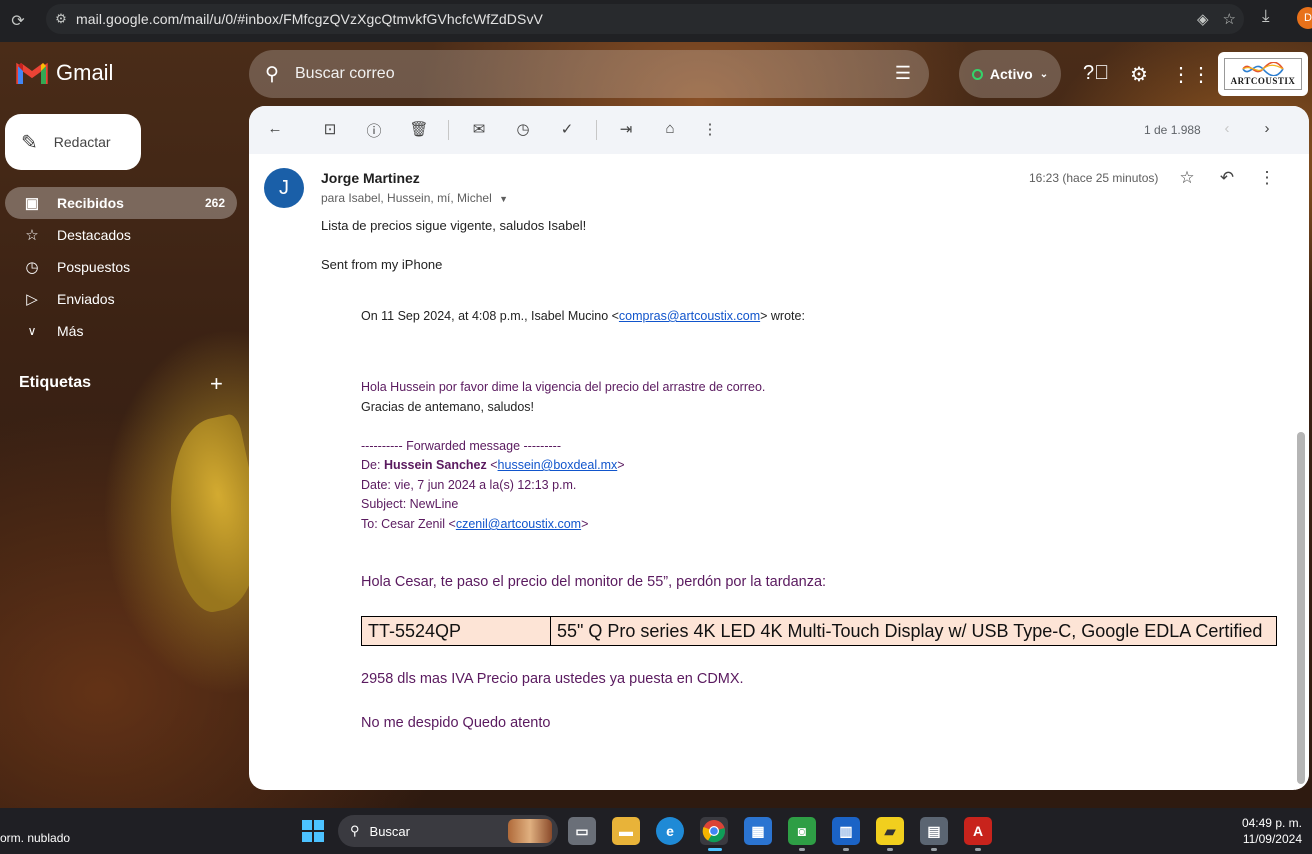 The image size is (1312, 854). I want to click on archive-icon: ⊡, so click(330, 131).